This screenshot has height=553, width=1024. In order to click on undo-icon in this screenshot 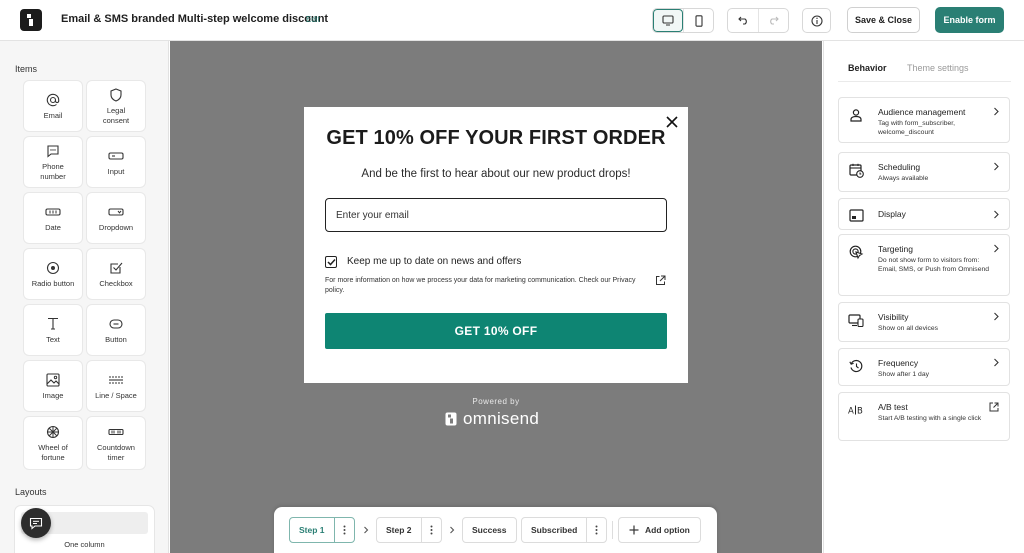, I will do `click(743, 20)`.